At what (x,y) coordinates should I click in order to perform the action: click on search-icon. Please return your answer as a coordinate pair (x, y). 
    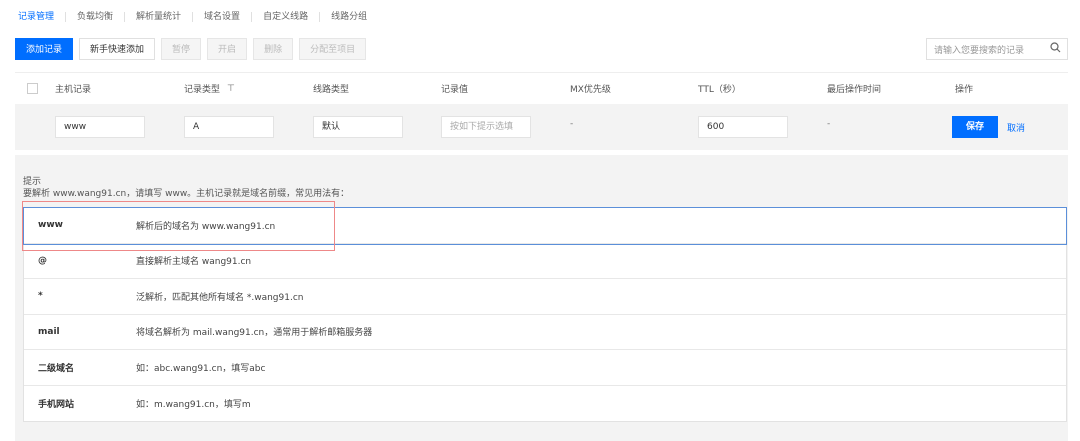
    Looking at the image, I should click on (1055, 49).